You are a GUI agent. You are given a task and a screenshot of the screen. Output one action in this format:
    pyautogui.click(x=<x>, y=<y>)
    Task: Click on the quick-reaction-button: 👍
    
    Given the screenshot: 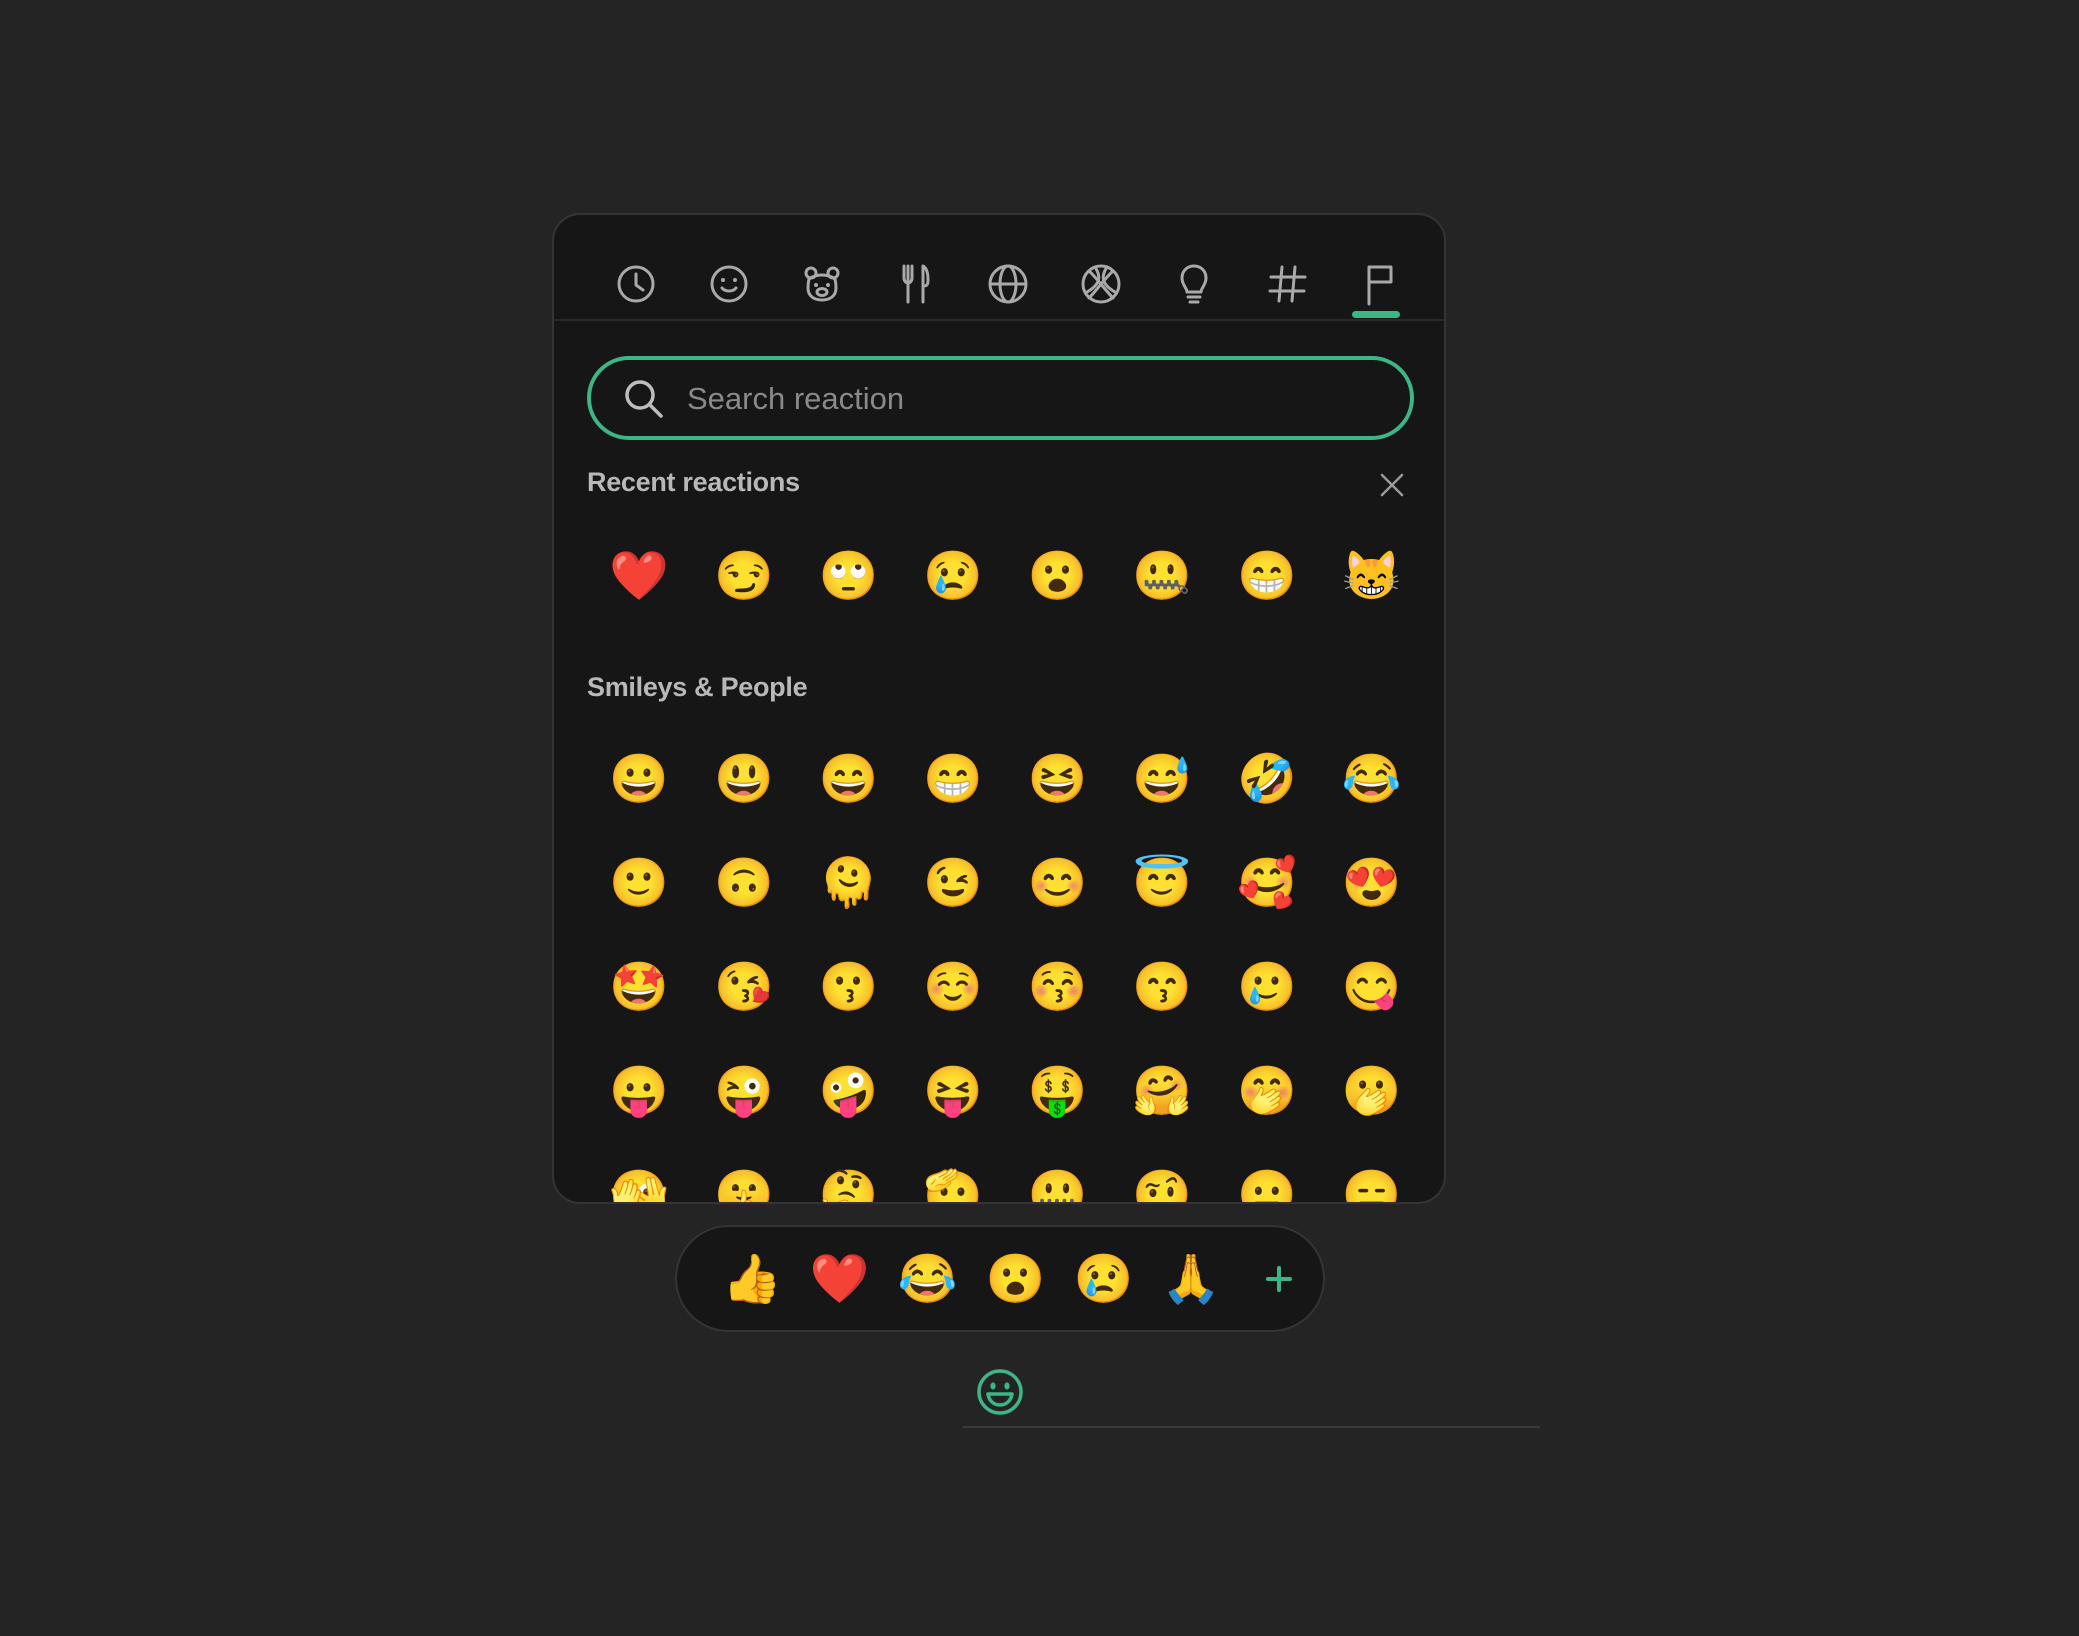 What is the action you would take?
    pyautogui.click(x=752, y=1279)
    